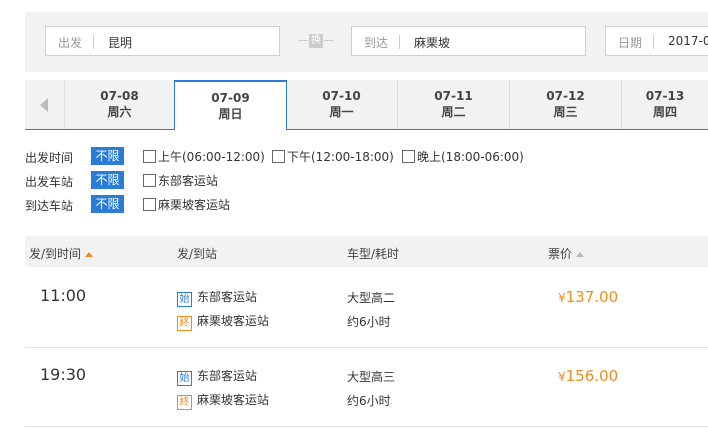 This screenshot has height=429, width=708. I want to click on price-value: 137.00, so click(592, 297).